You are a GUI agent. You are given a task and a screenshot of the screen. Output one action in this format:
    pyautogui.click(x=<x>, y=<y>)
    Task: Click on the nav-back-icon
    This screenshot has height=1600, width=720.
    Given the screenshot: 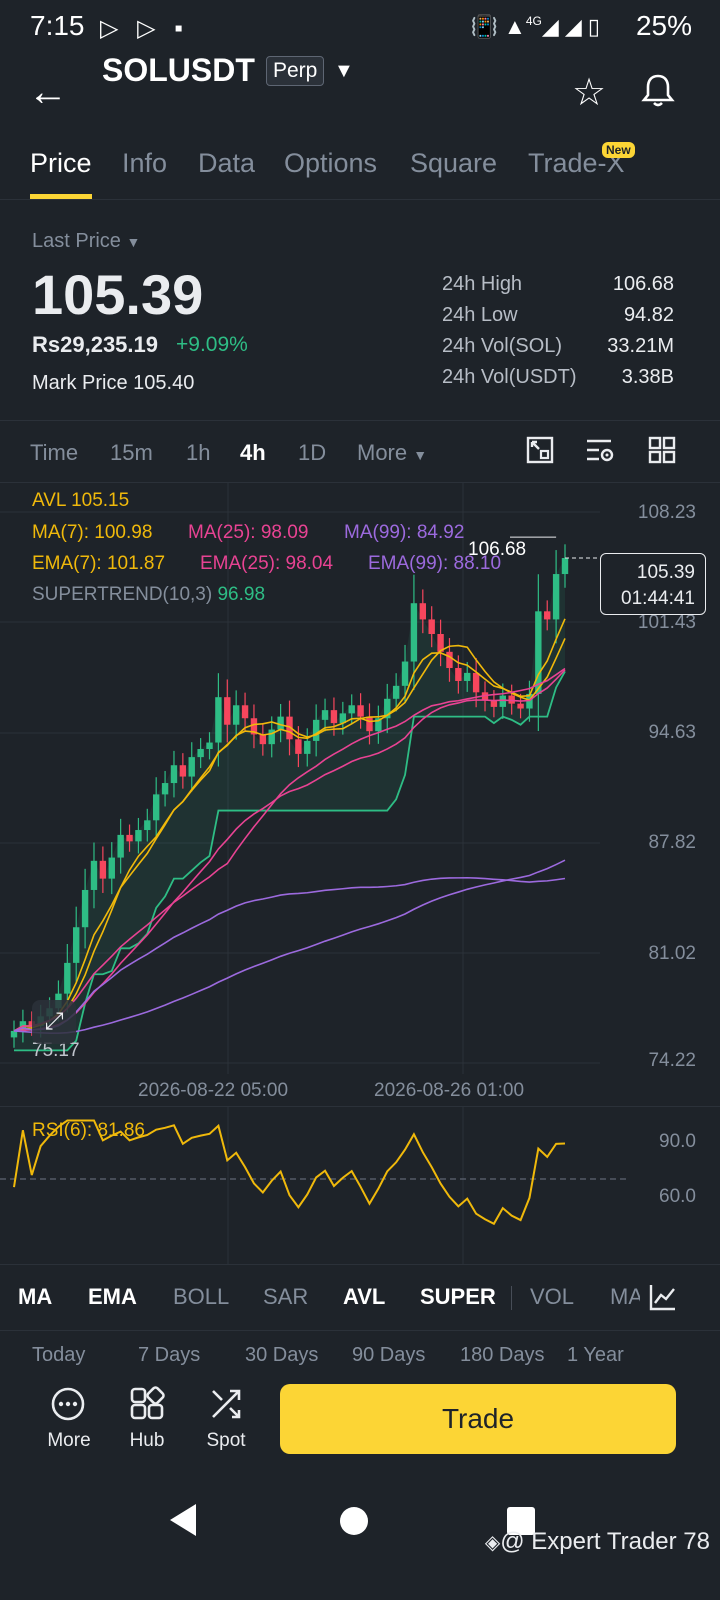 What is the action you would take?
    pyautogui.click(x=182, y=1522)
    